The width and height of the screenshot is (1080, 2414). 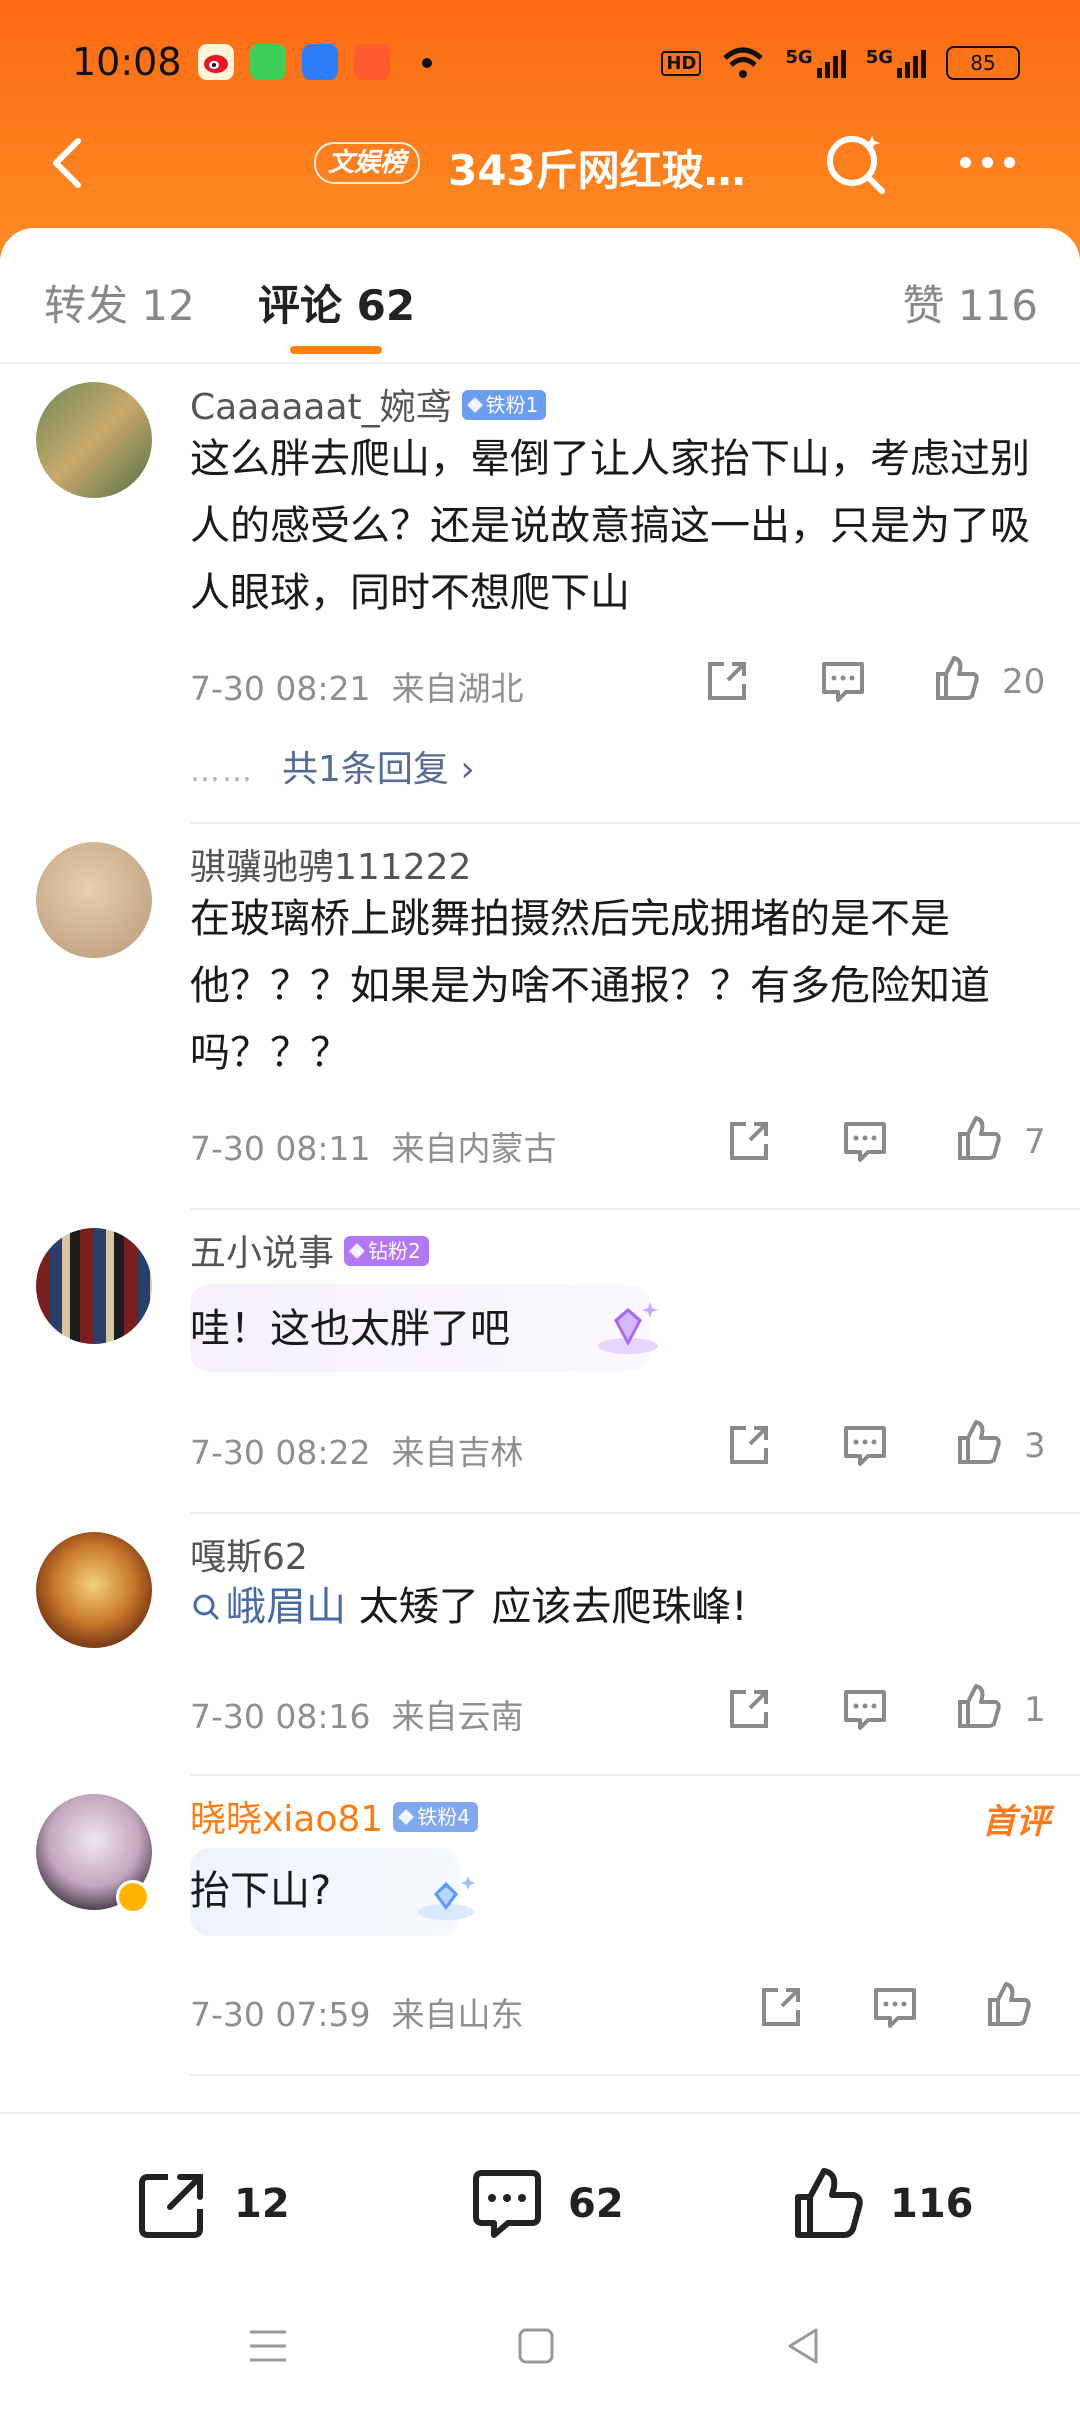 What do you see at coordinates (1035, 1446) in the screenshot?
I see `like-count: 3` at bounding box center [1035, 1446].